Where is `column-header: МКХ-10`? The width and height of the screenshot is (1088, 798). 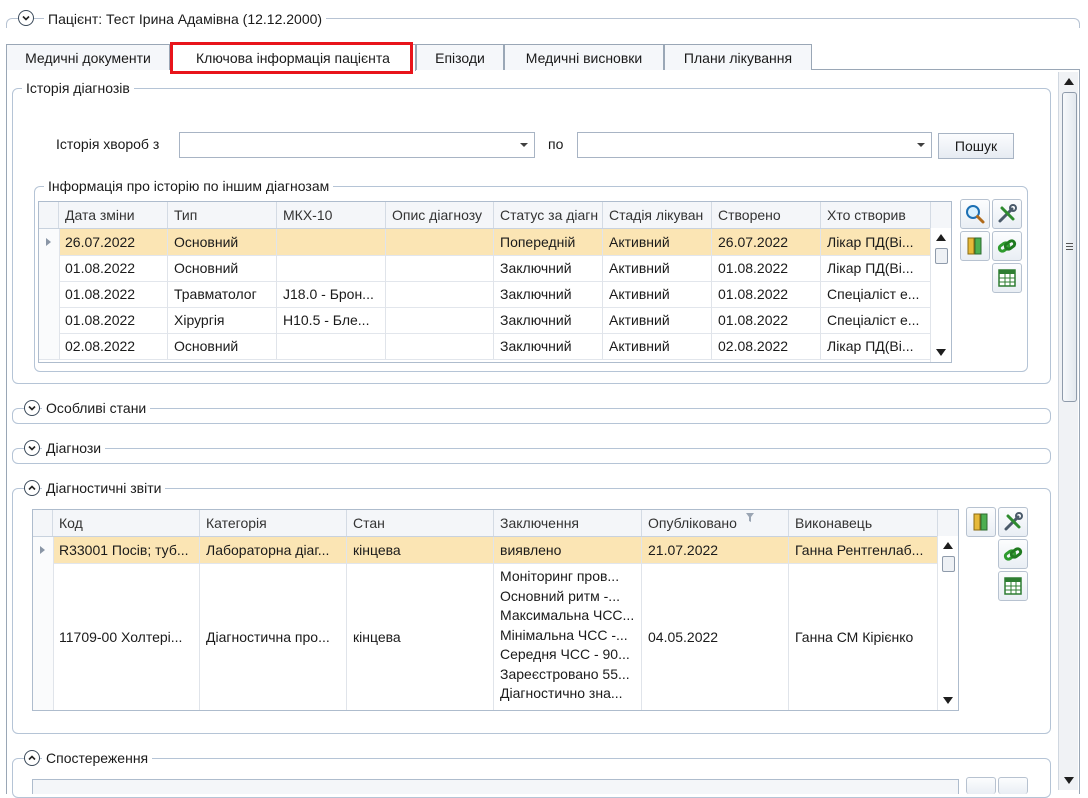
column-header: МКХ-10 is located at coordinates (331, 215).